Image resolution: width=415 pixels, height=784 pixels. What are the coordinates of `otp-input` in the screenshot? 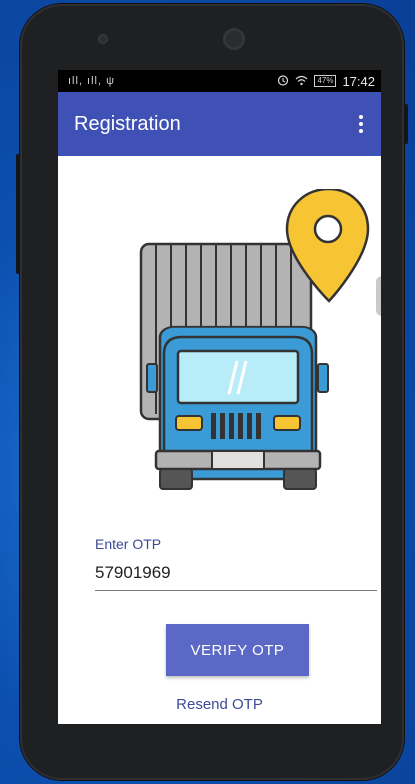 It's located at (236, 573).